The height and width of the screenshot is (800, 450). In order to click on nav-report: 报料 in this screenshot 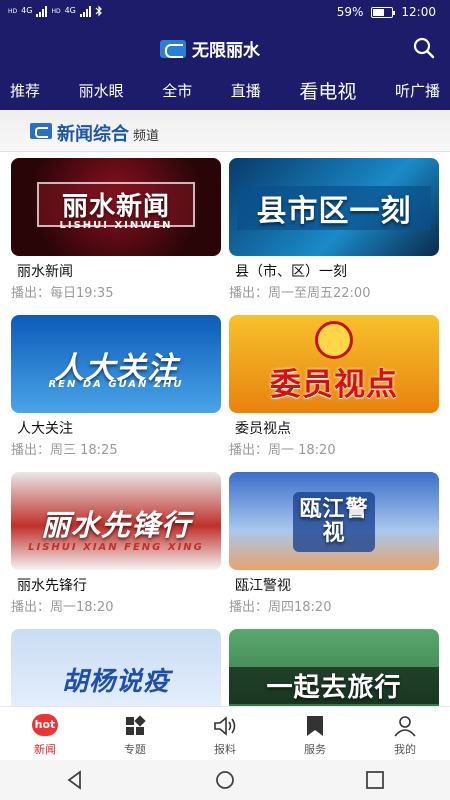, I will do `click(225, 733)`.